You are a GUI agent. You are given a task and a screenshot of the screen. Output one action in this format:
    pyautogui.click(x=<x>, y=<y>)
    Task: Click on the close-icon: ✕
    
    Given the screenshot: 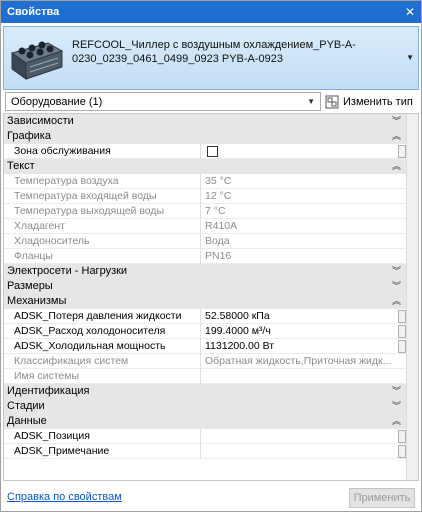 What is the action you would take?
    pyautogui.click(x=410, y=12)
    